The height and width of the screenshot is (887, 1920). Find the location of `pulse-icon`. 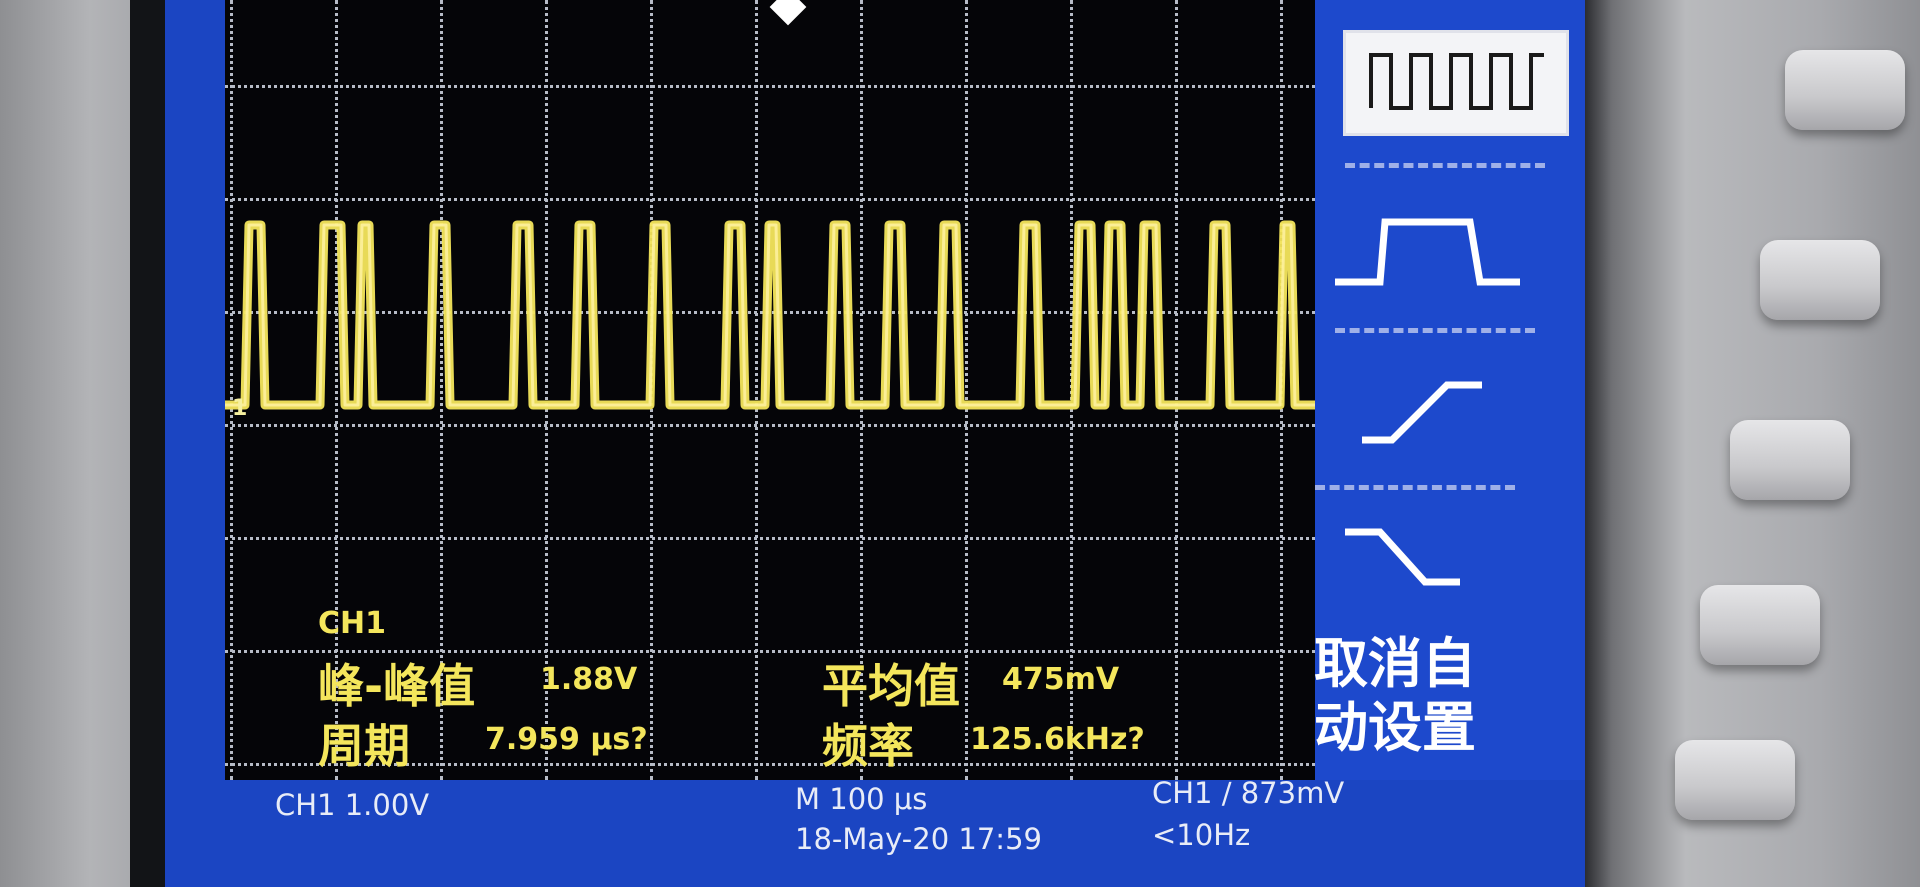

pulse-icon is located at coordinates (1430, 250).